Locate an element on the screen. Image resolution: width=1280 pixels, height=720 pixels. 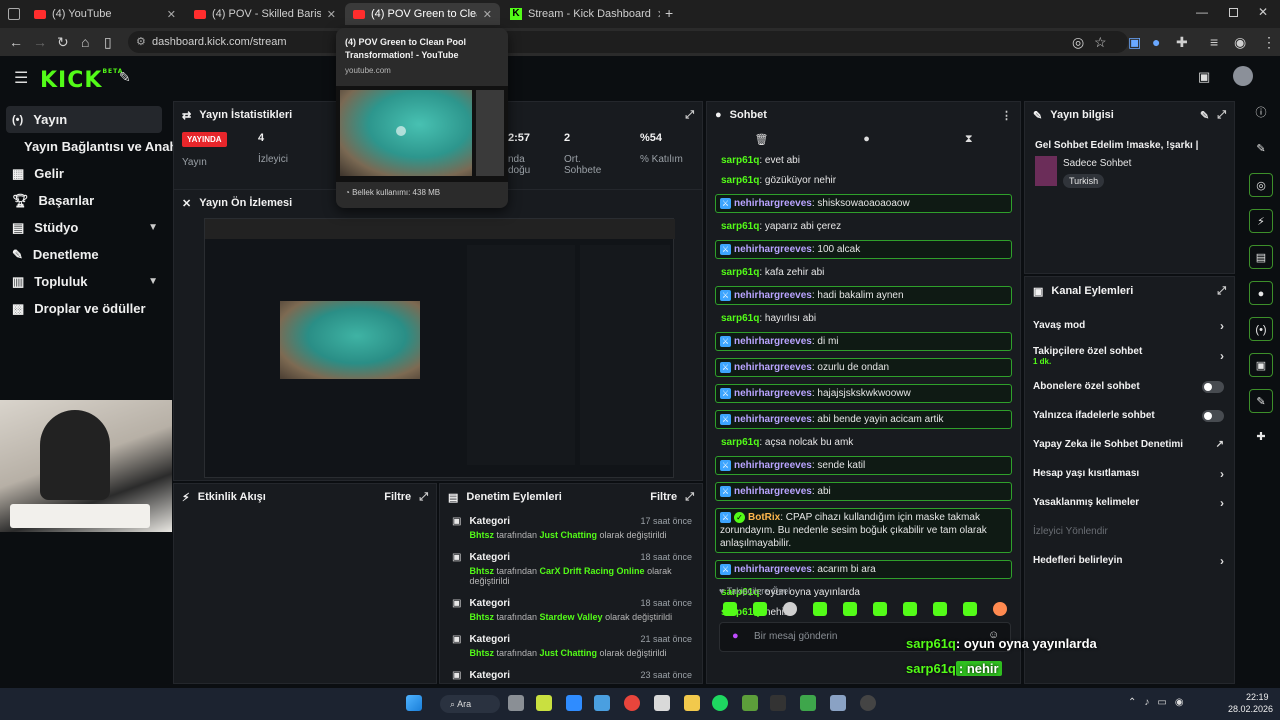
action-ai-moderation: Yapay Zeka ile Sohbet Denetimi ↗ is located at coordinates (1129, 444).